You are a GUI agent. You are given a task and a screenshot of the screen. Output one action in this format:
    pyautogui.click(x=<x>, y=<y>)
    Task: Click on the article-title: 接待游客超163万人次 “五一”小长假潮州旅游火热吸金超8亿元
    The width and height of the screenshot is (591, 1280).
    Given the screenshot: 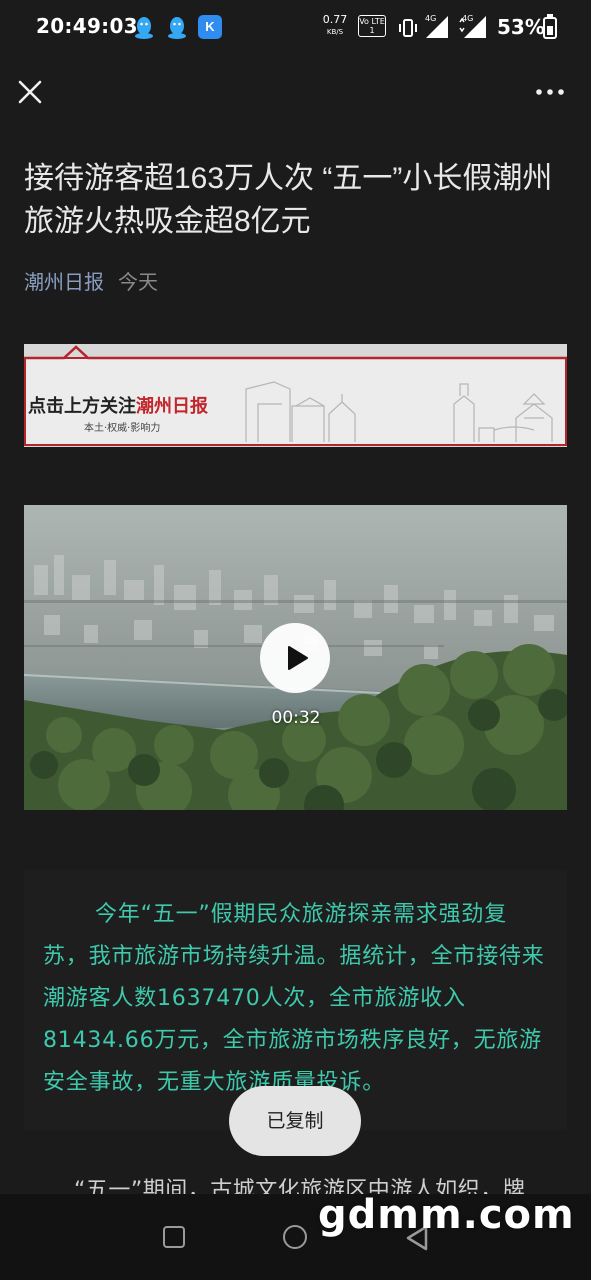 What is the action you would take?
    pyautogui.click(x=288, y=200)
    